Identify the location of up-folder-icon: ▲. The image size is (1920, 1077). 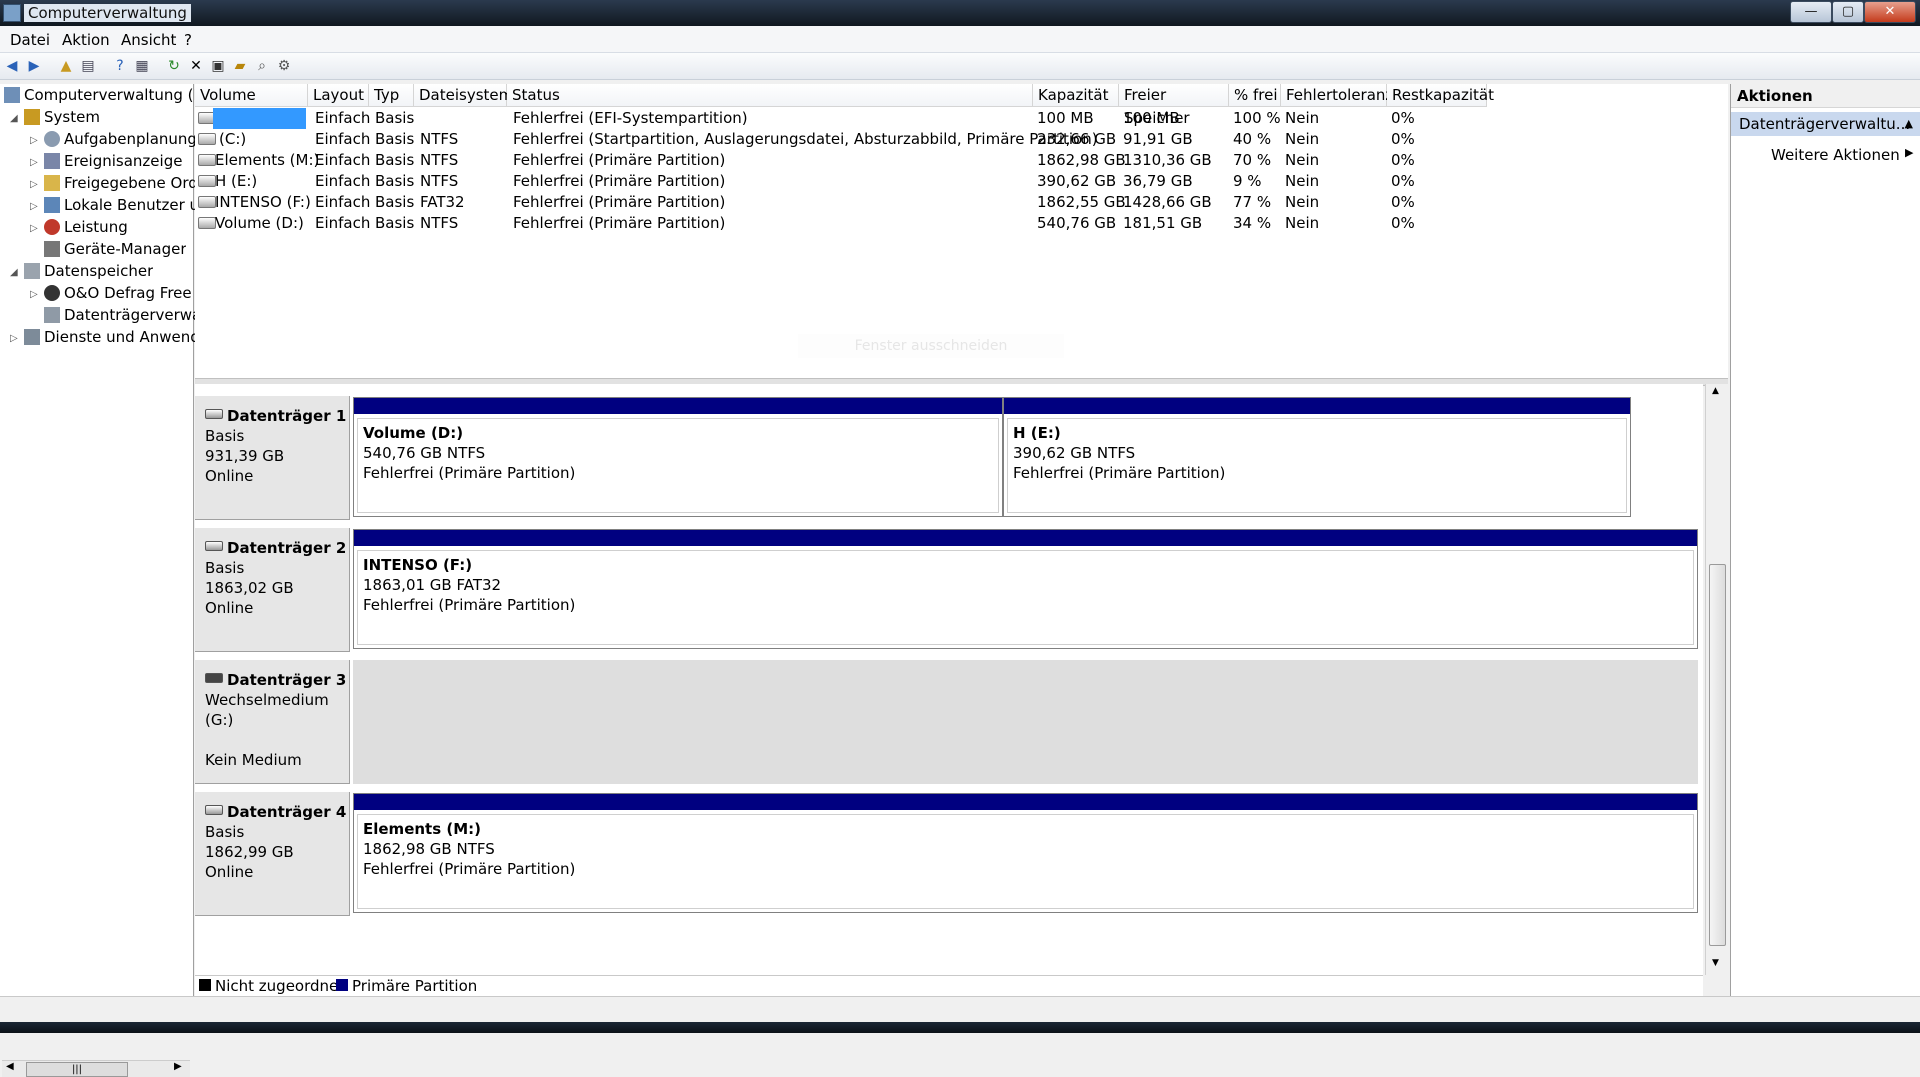
(66, 66).